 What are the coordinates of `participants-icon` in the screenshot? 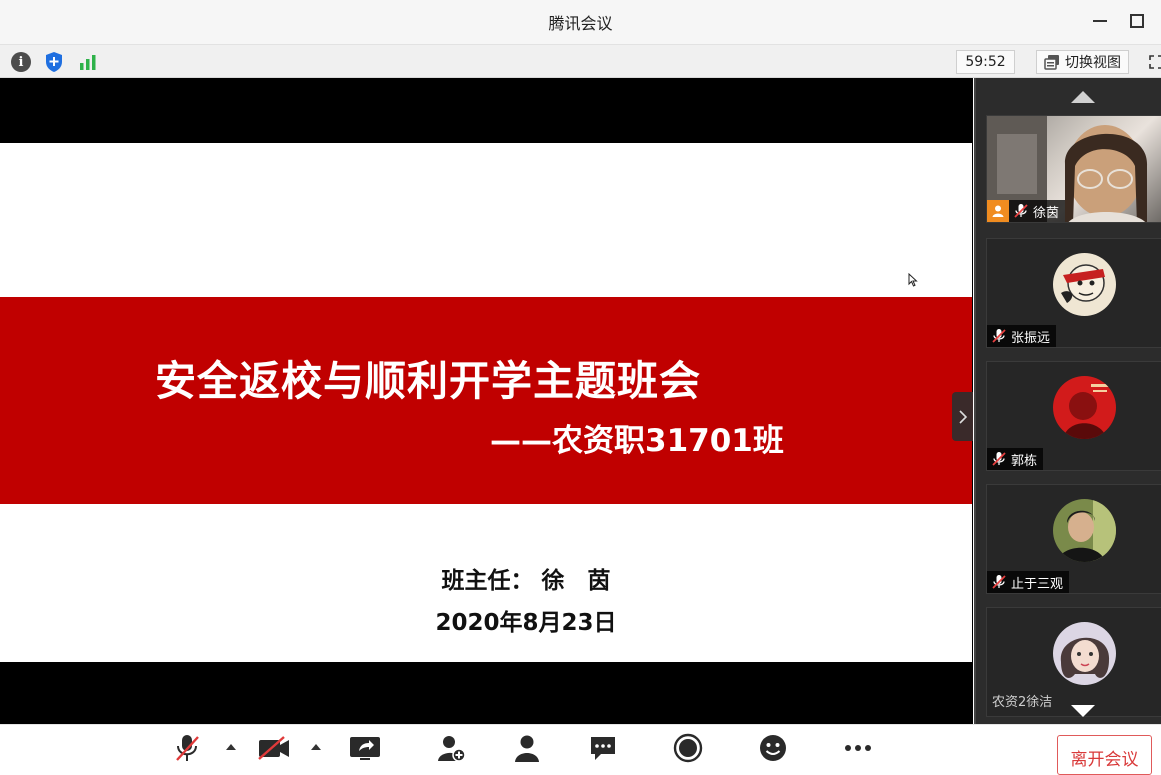 It's located at (527, 748).